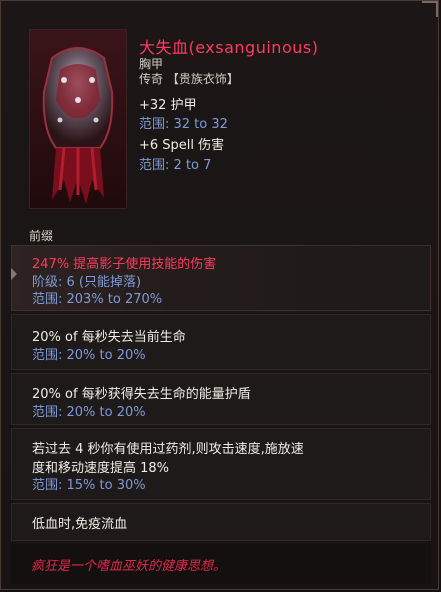  Describe the element at coordinates (89, 485) in the screenshot. I see `affix-range: 范围: 15% to 30%` at that location.